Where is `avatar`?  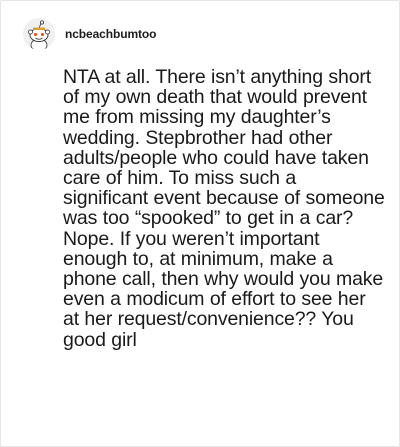
avatar is located at coordinates (39, 34).